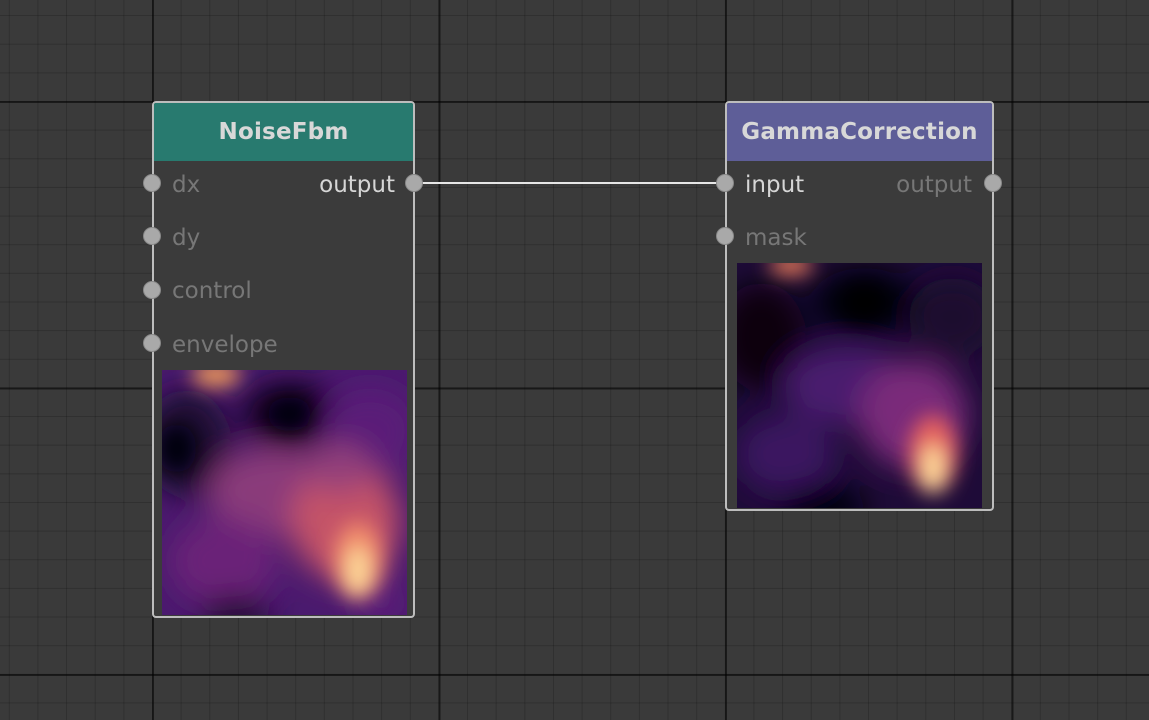 Image resolution: width=1149 pixels, height=720 pixels. I want to click on port-dot-control, so click(152, 290).